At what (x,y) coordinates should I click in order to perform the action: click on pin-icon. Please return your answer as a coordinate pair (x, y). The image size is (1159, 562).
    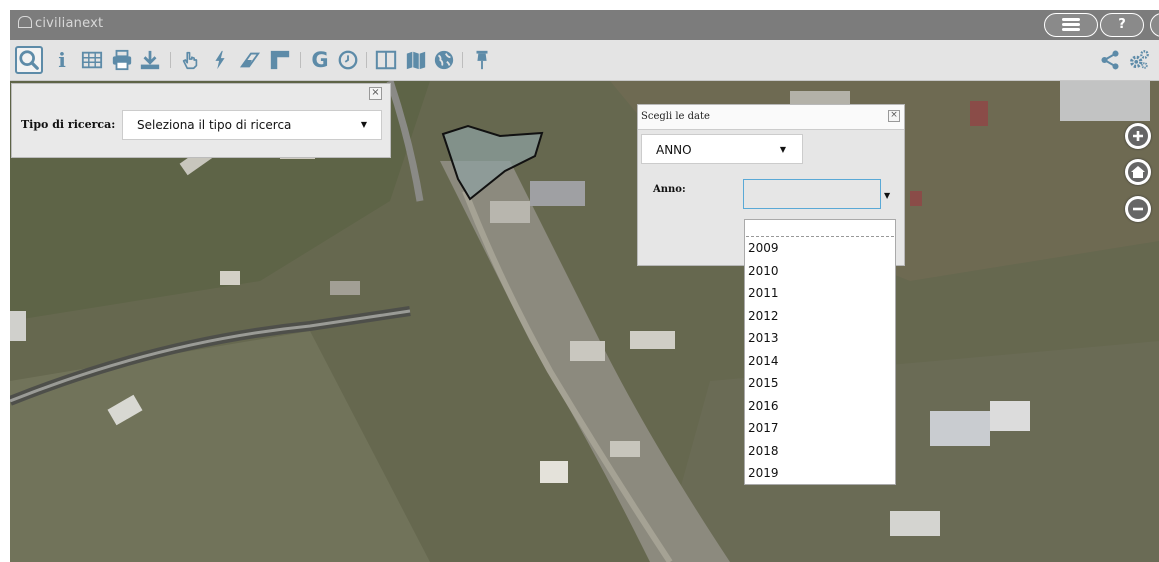
    Looking at the image, I should click on (482, 60).